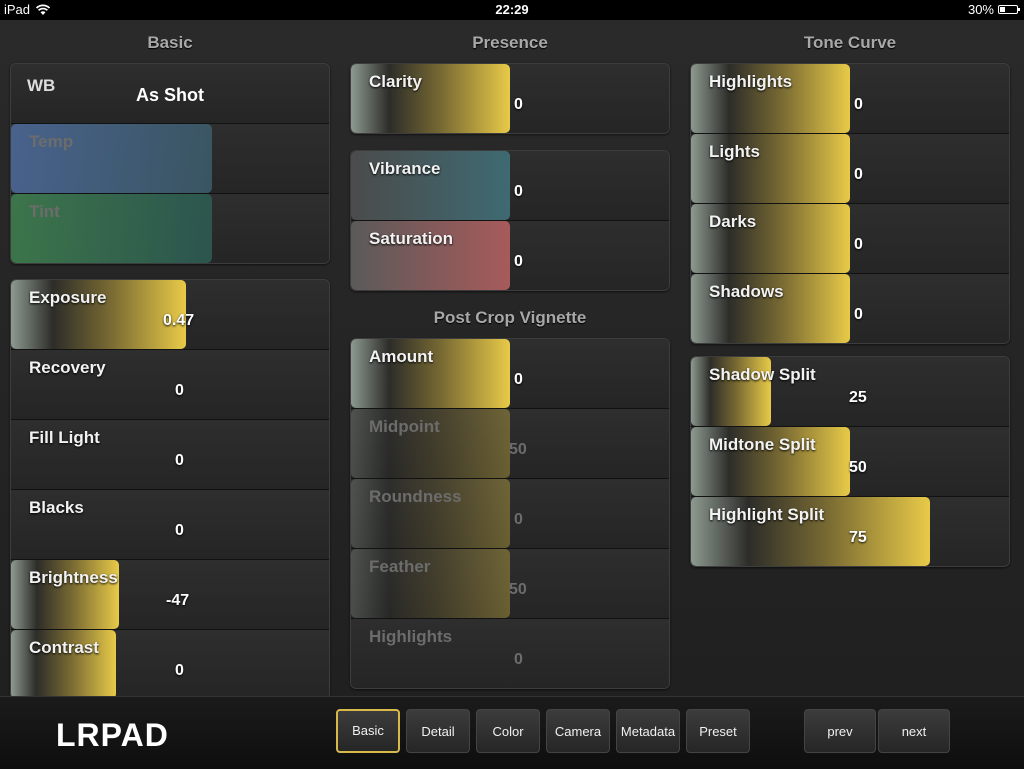  Describe the element at coordinates (170, 525) in the screenshot. I see `slider-blacks: Blacks 0` at that location.